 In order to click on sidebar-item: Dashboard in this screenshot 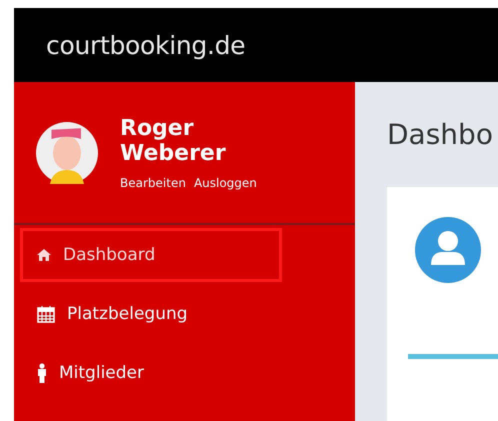, I will do `click(151, 255)`.